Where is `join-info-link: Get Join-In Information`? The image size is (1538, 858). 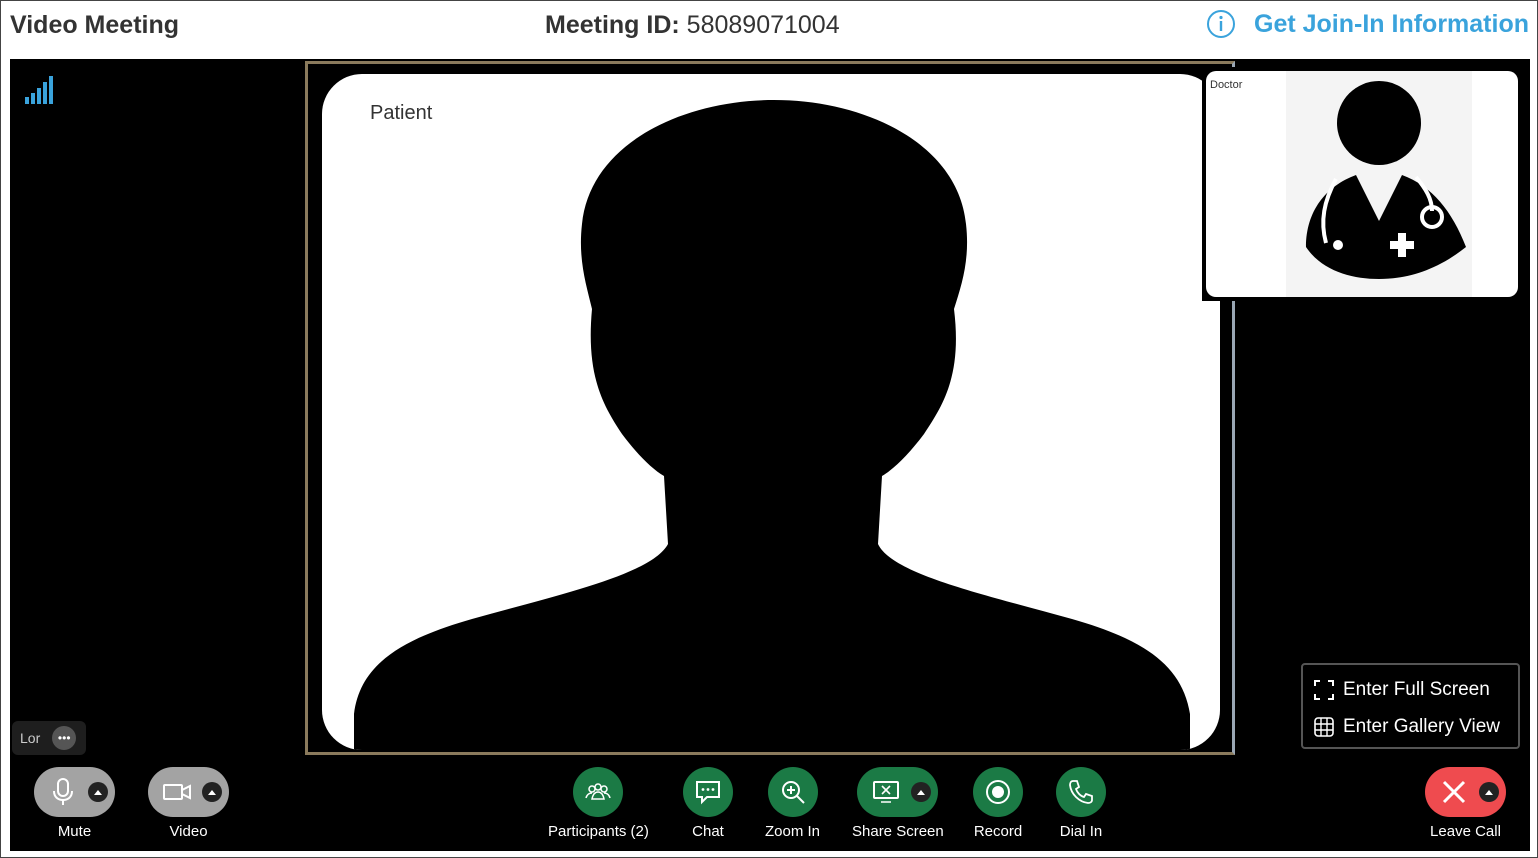
join-info-link: Get Join-In Information is located at coordinates (1367, 24).